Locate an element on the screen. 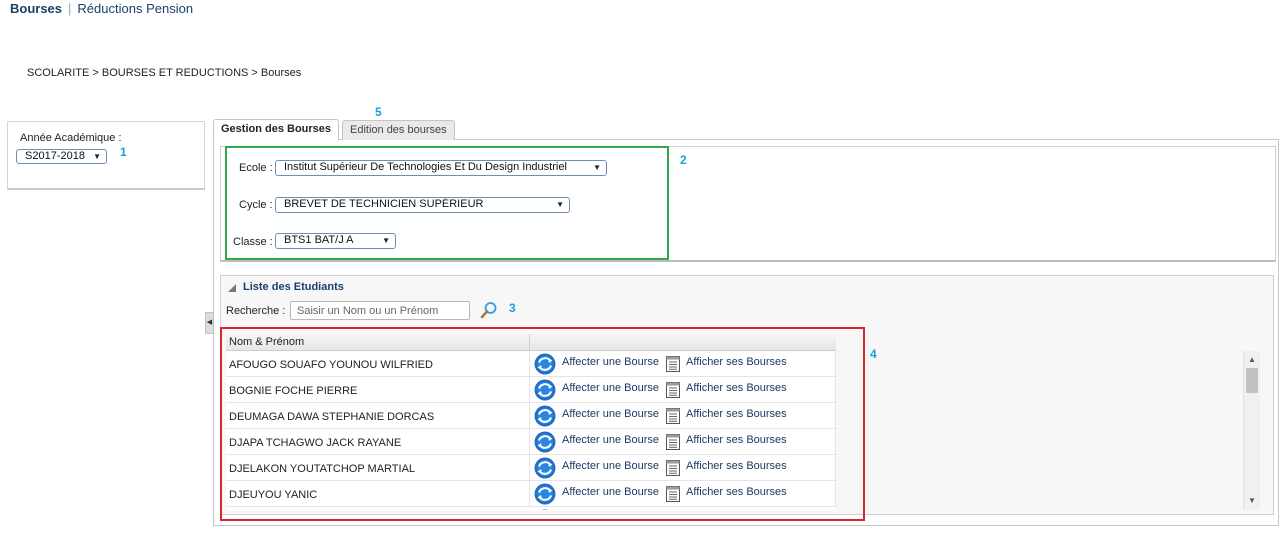 The height and width of the screenshot is (534, 1287). nav-item-bourses: Bourses is located at coordinates (36, 8).